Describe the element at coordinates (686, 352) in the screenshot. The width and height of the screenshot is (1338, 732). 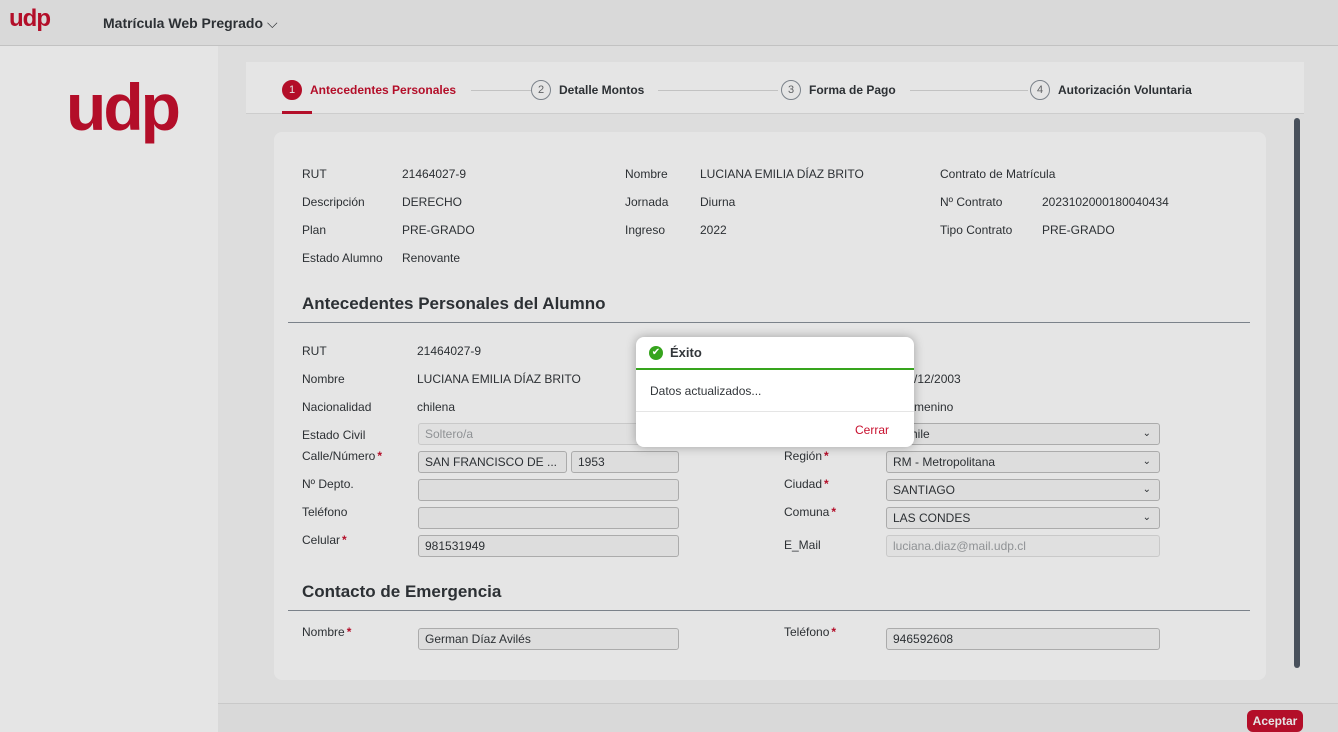
I see `dialog-title: Éxito` at that location.